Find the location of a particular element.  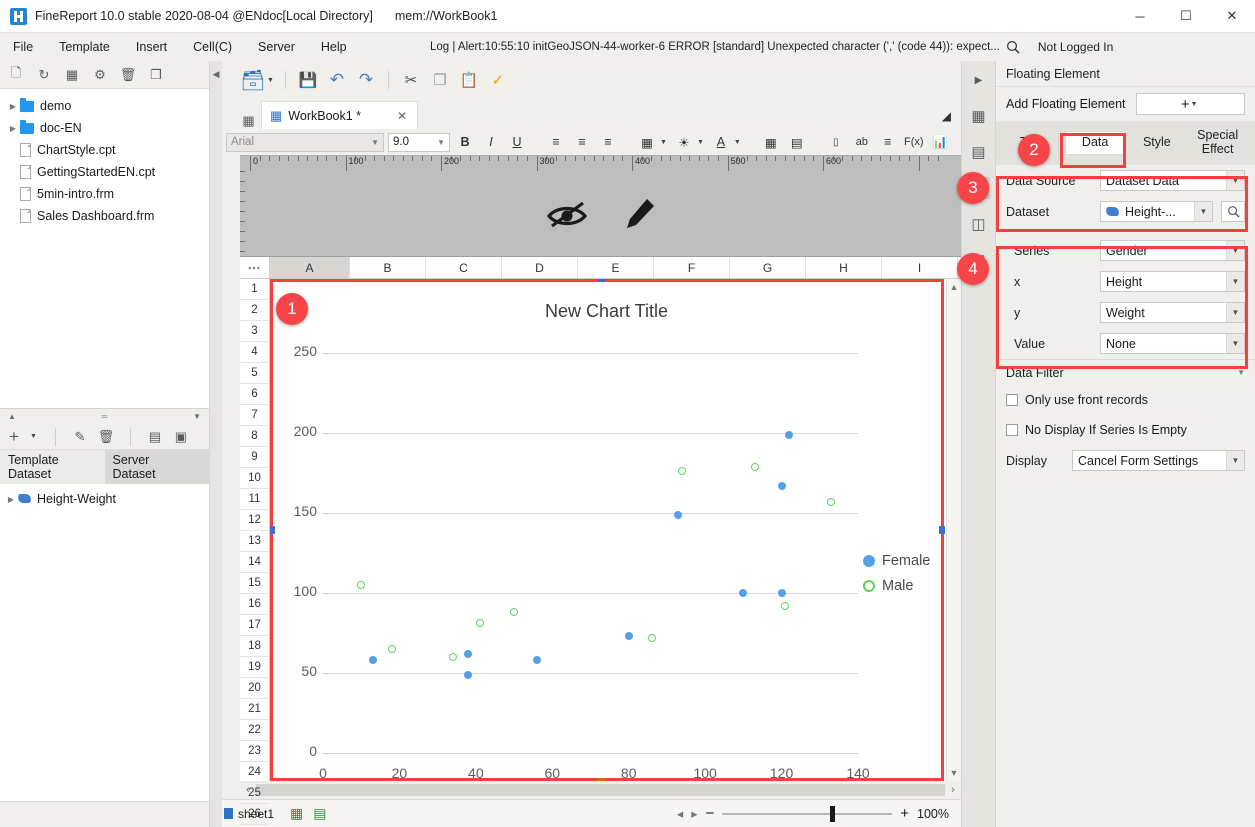

scroll-down-icon: ▼ is located at coordinates (954, 773).